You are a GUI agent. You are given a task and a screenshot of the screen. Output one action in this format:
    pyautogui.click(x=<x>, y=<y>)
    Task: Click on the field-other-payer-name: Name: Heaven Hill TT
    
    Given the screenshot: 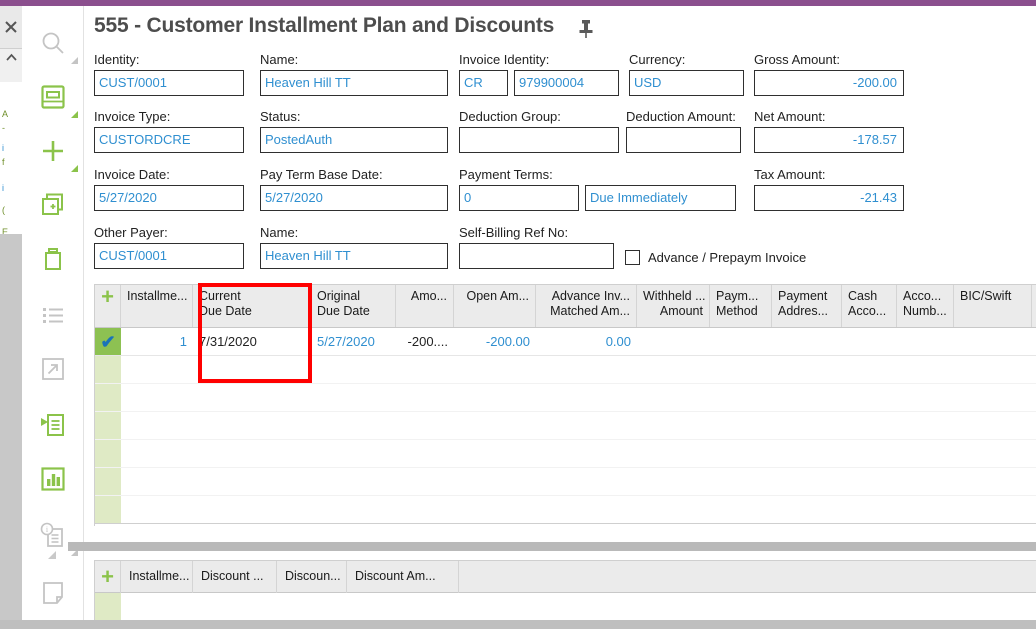 What is the action you would take?
    pyautogui.click(x=354, y=247)
    